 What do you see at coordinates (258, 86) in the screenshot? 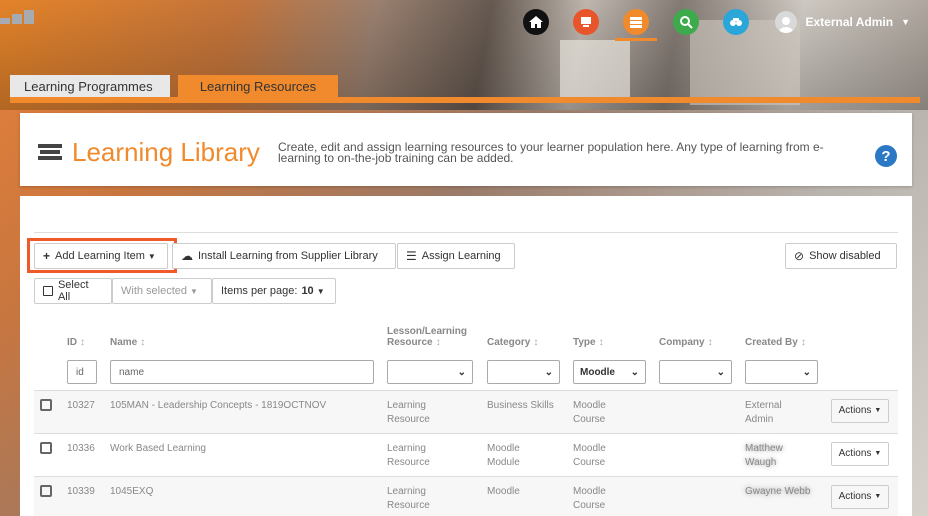
I see `tab-learning-resources: Learning Resources` at bounding box center [258, 86].